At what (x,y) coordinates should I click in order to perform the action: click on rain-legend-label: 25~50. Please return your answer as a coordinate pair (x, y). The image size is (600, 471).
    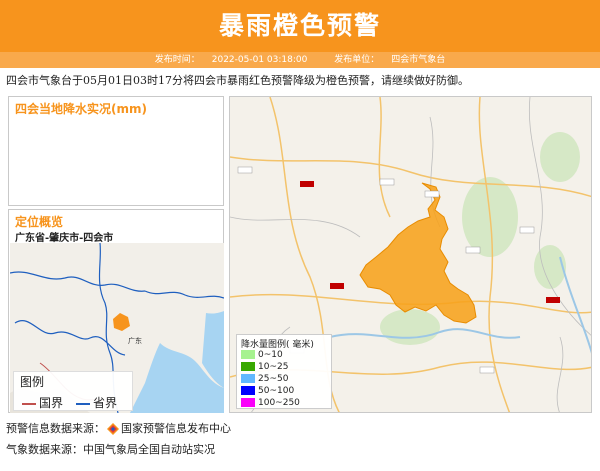
    Looking at the image, I should click on (273, 379).